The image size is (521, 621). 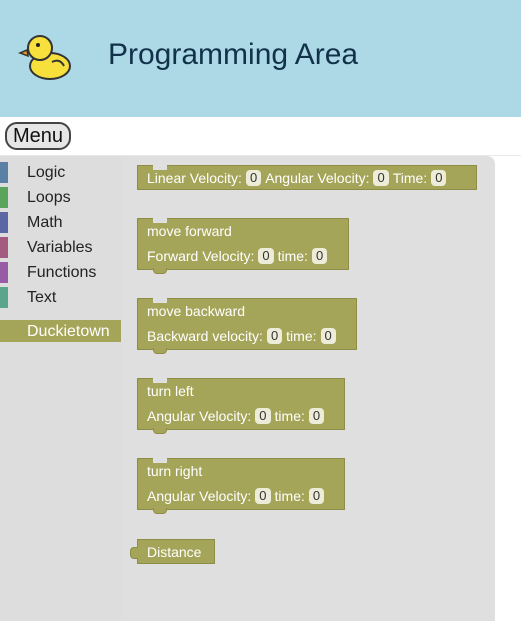 I want to click on category-math: Math, so click(x=60, y=222).